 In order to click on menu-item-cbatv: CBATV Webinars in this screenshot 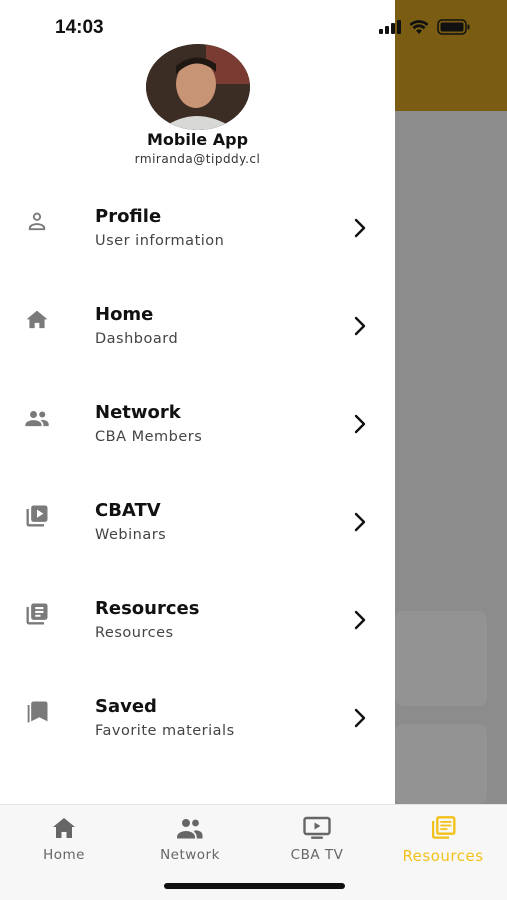, I will do `click(197, 524)`.